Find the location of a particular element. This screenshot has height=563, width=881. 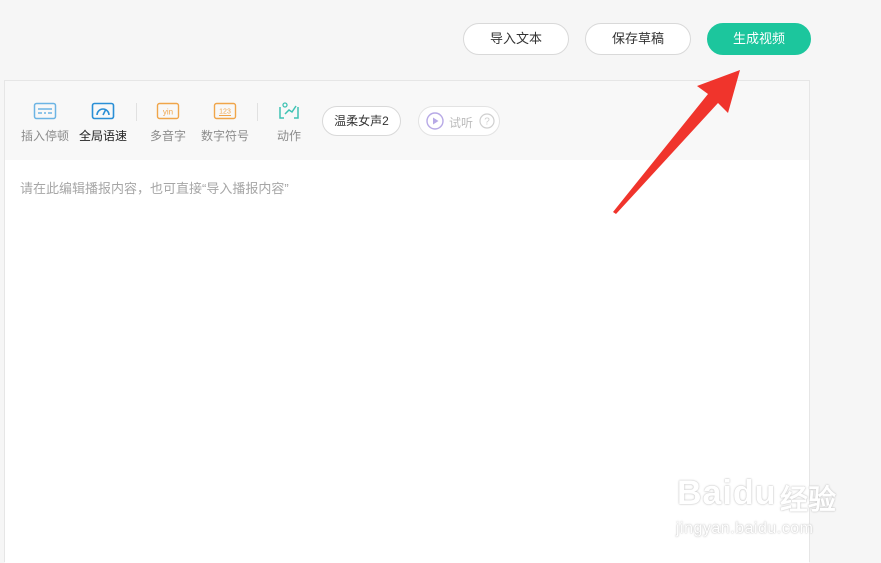

tool-label: 数字符号 is located at coordinates (224, 136).